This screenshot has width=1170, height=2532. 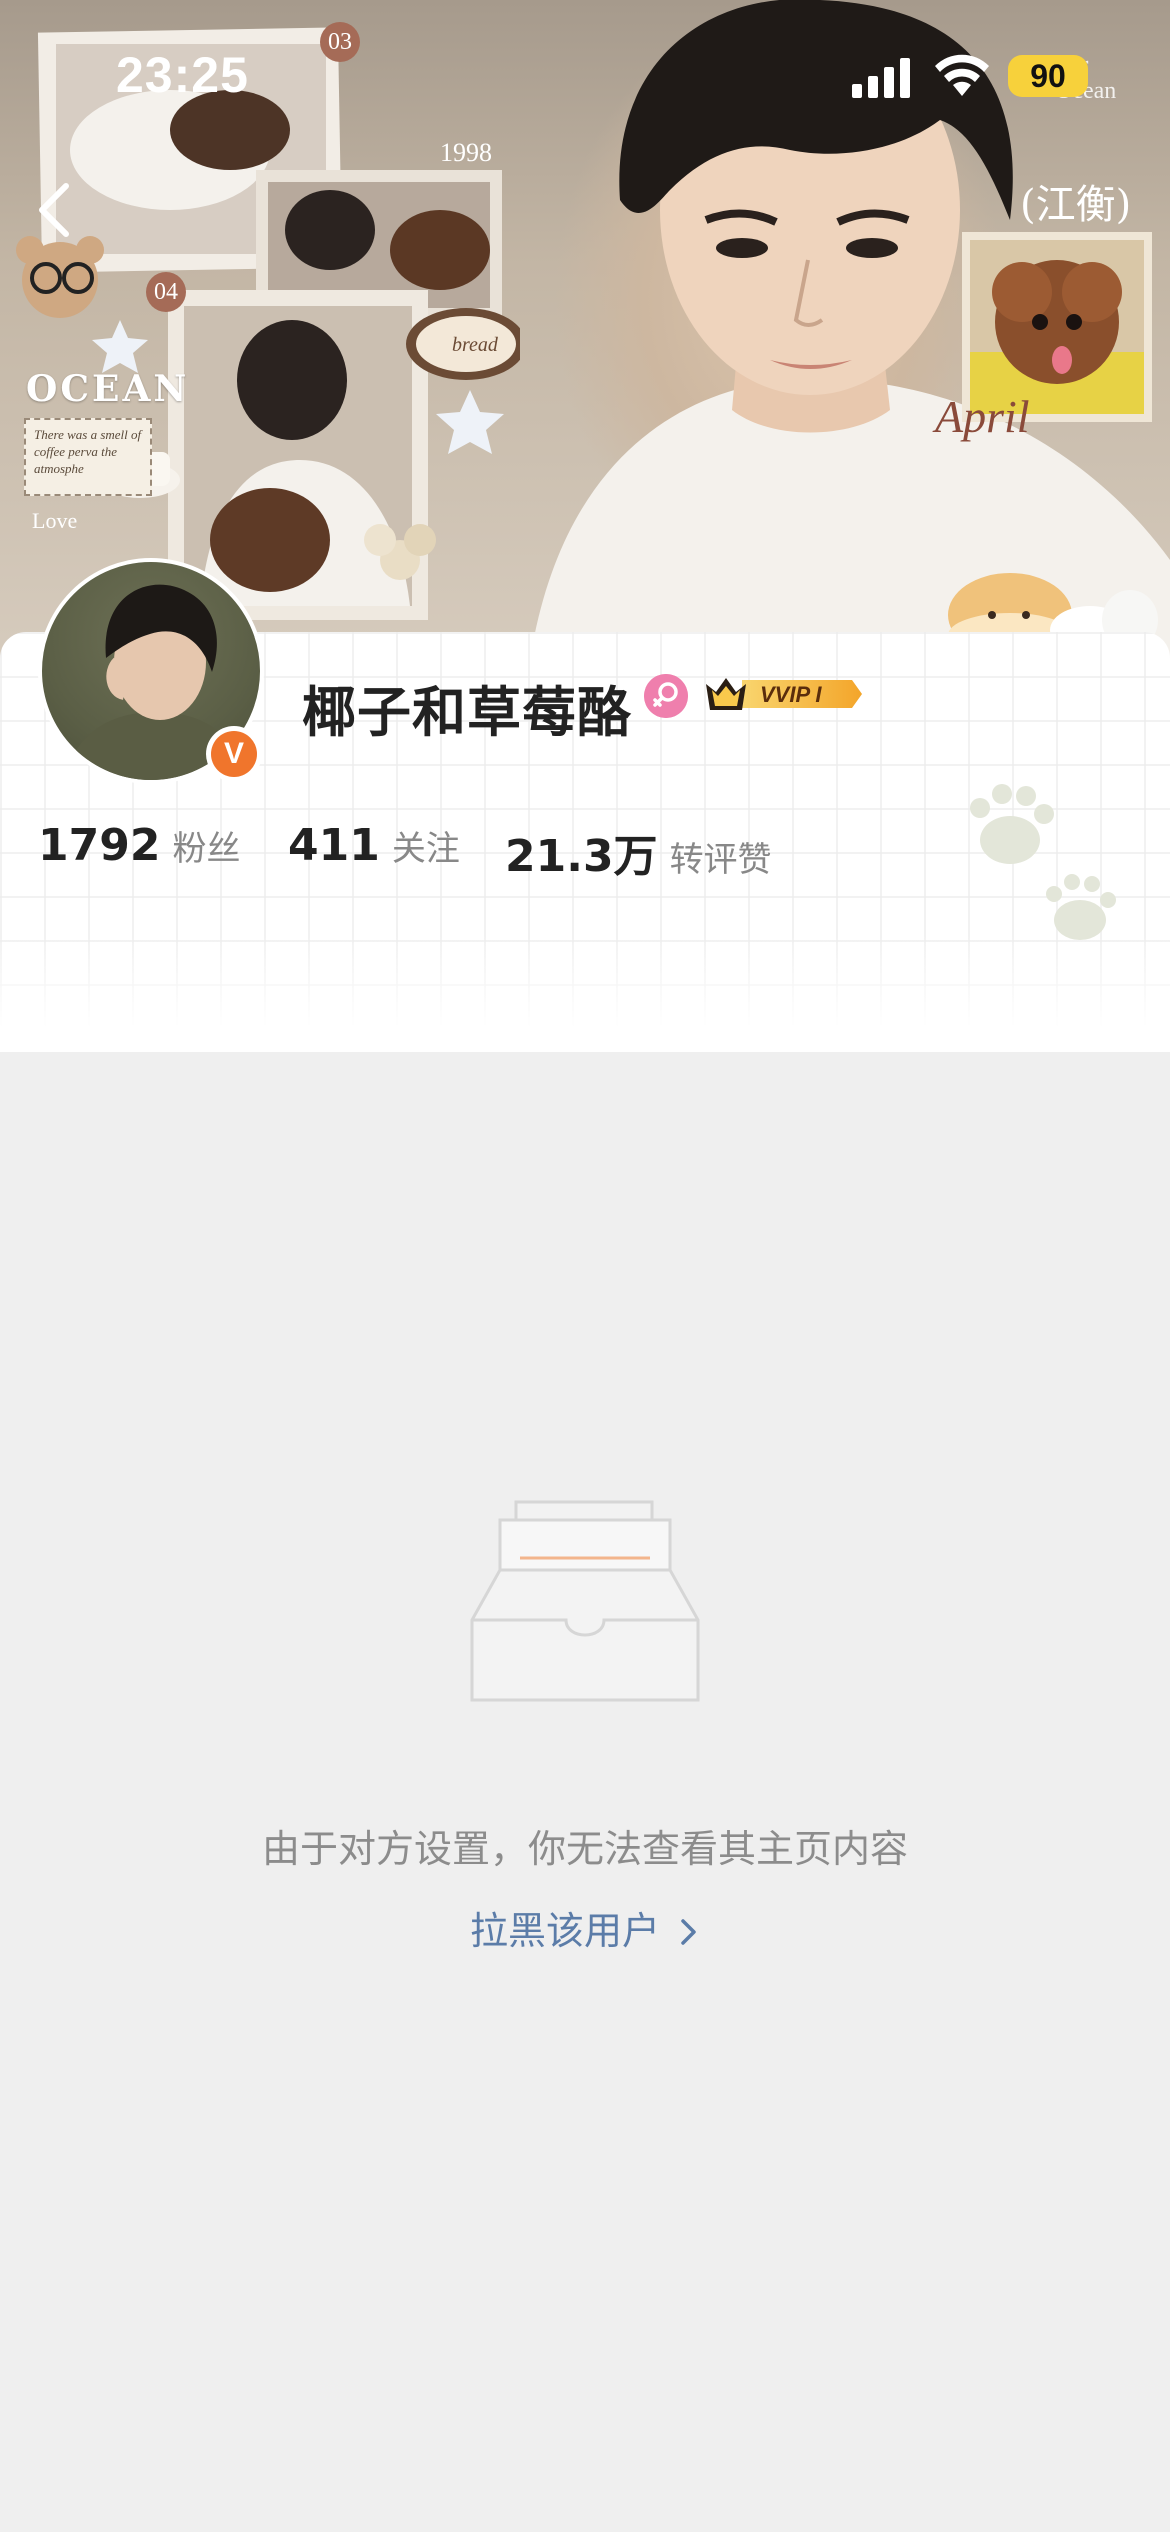 What do you see at coordinates (1048, 76) in the screenshot?
I see `battery-indicator: 90` at bounding box center [1048, 76].